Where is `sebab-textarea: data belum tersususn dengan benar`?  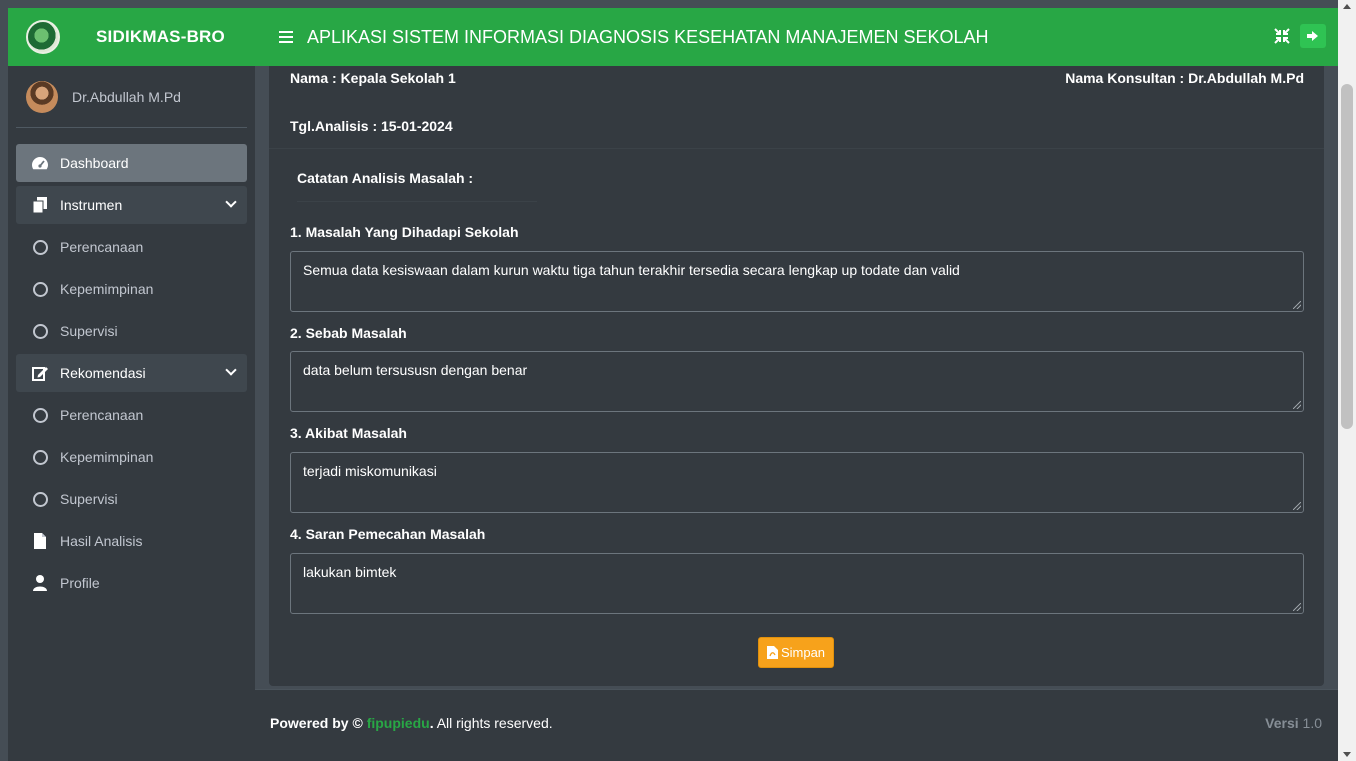
sebab-textarea: data belum tersususn dengan benar is located at coordinates (797, 381).